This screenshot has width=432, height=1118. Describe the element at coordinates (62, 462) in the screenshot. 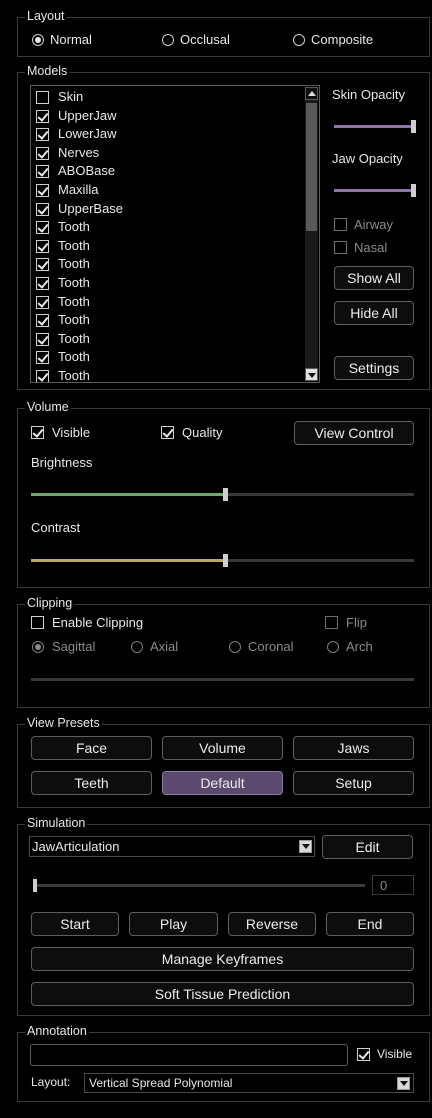

I see `brightness-label: Brightness` at that location.